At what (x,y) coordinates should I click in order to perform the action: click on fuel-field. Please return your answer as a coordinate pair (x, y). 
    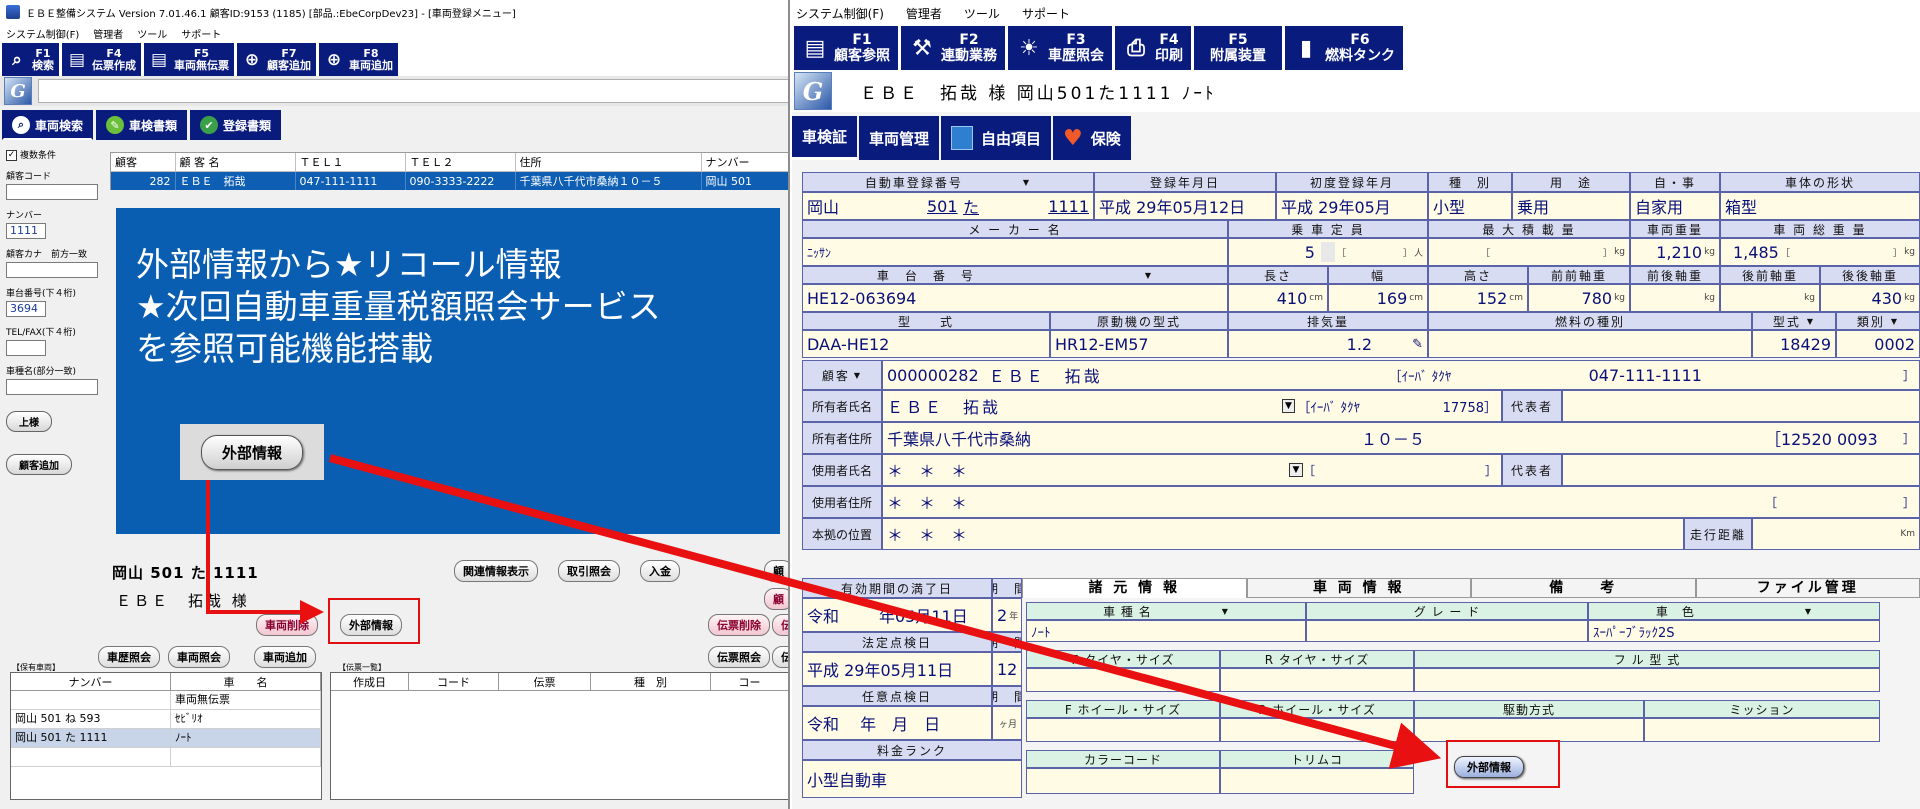
    Looking at the image, I should click on (1590, 344).